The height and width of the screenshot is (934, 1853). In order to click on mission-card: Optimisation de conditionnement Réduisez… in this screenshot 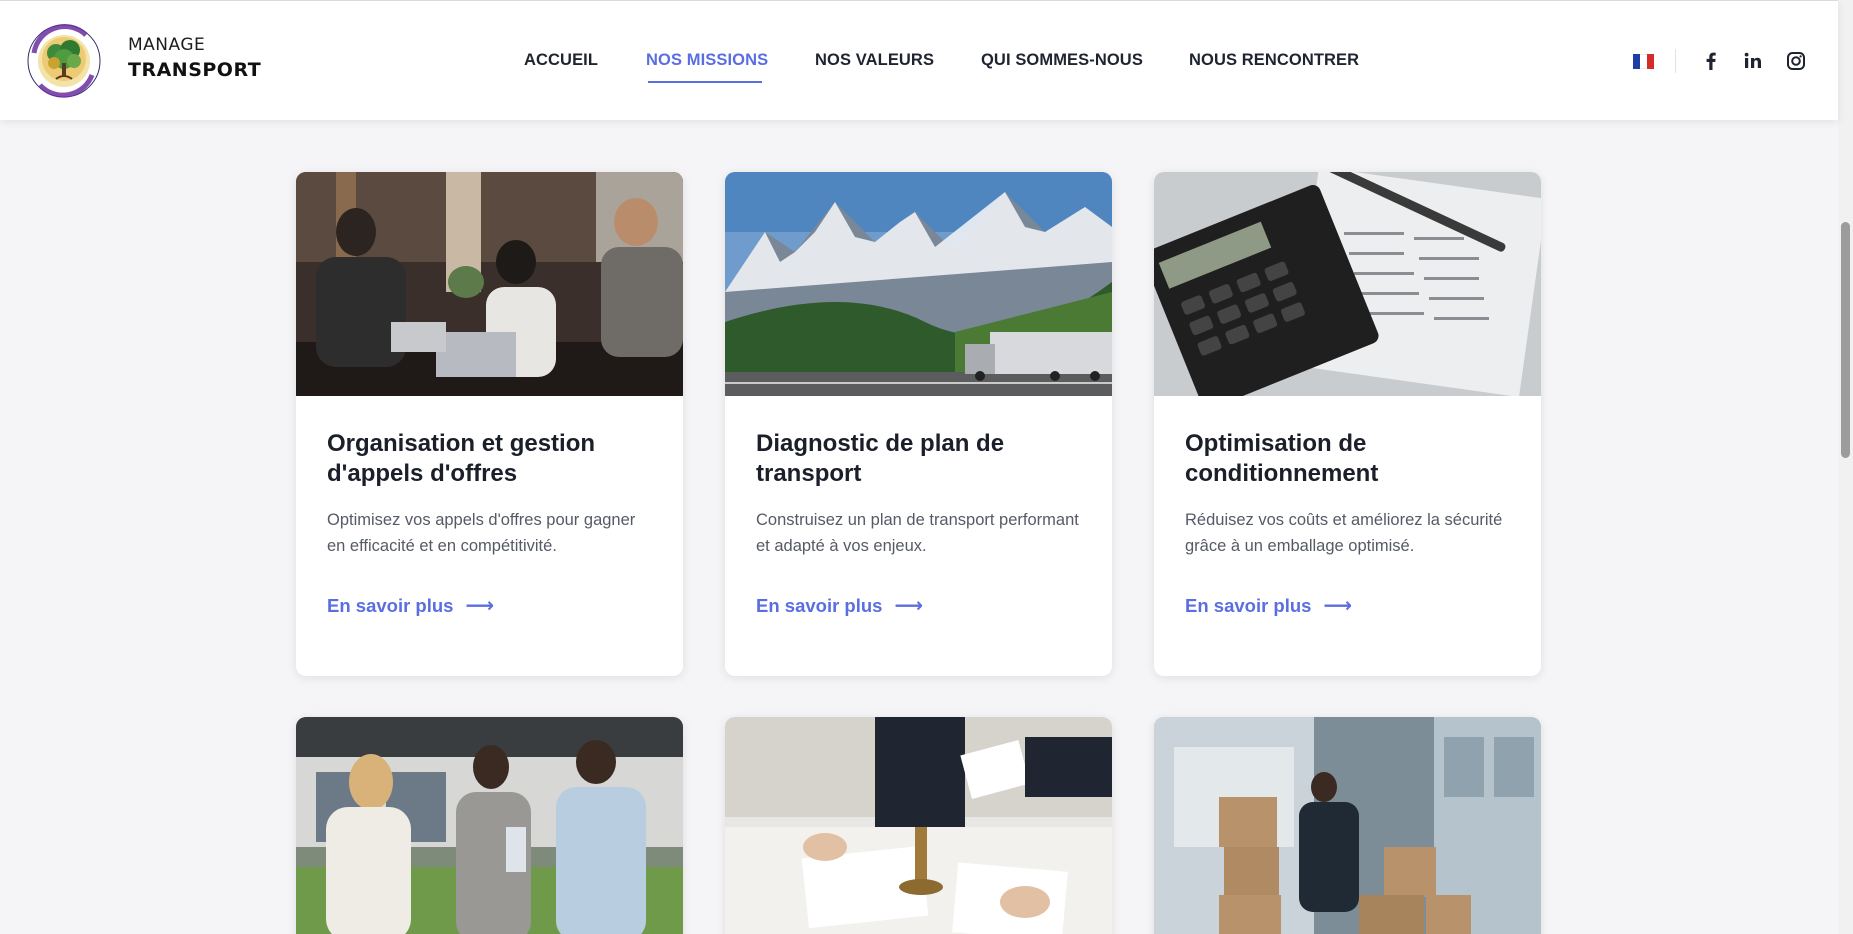, I will do `click(1347, 424)`.